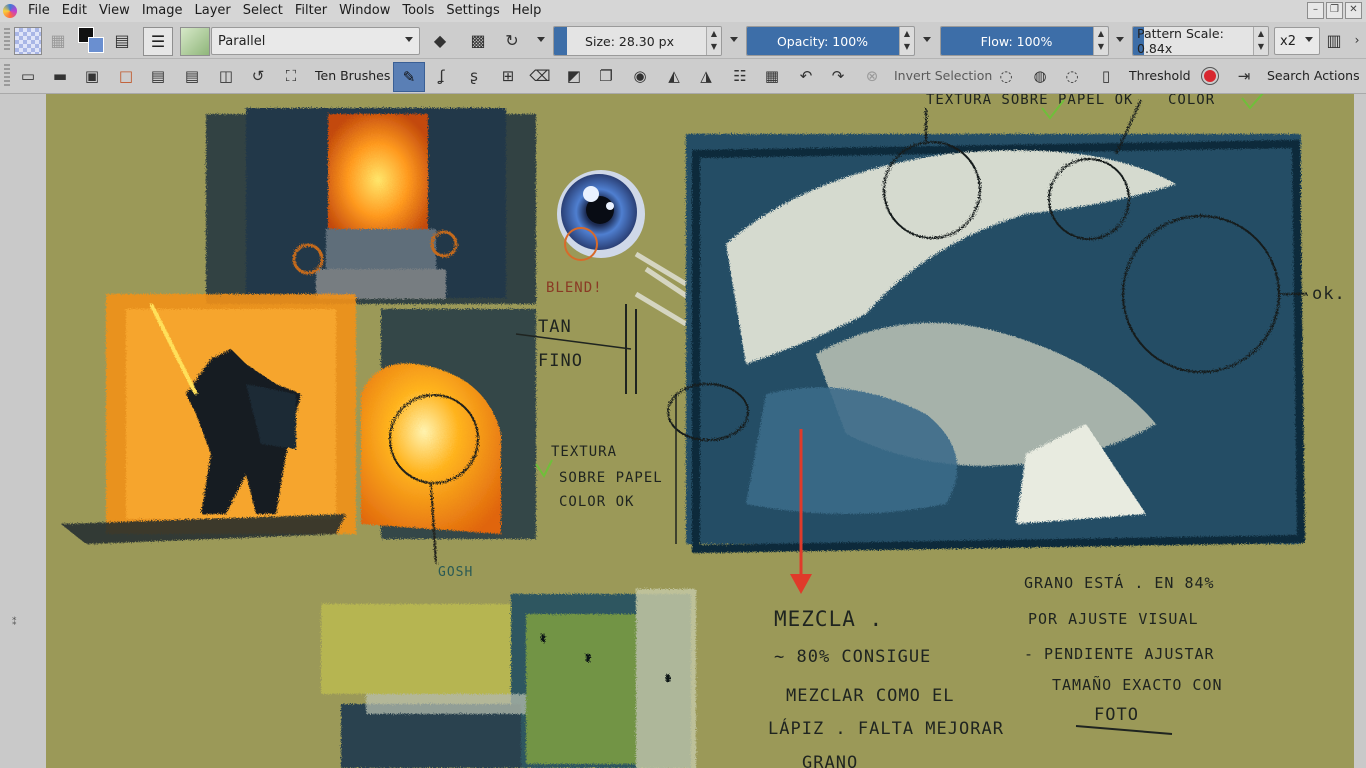  Describe the element at coordinates (39, 11) in the screenshot. I see `menu-file: File` at that location.